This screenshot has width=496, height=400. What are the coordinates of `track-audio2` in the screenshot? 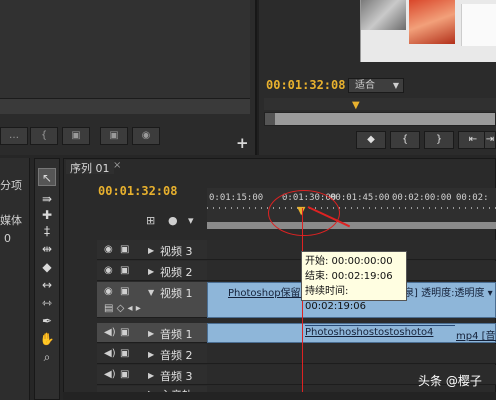 It's located at (351, 354).